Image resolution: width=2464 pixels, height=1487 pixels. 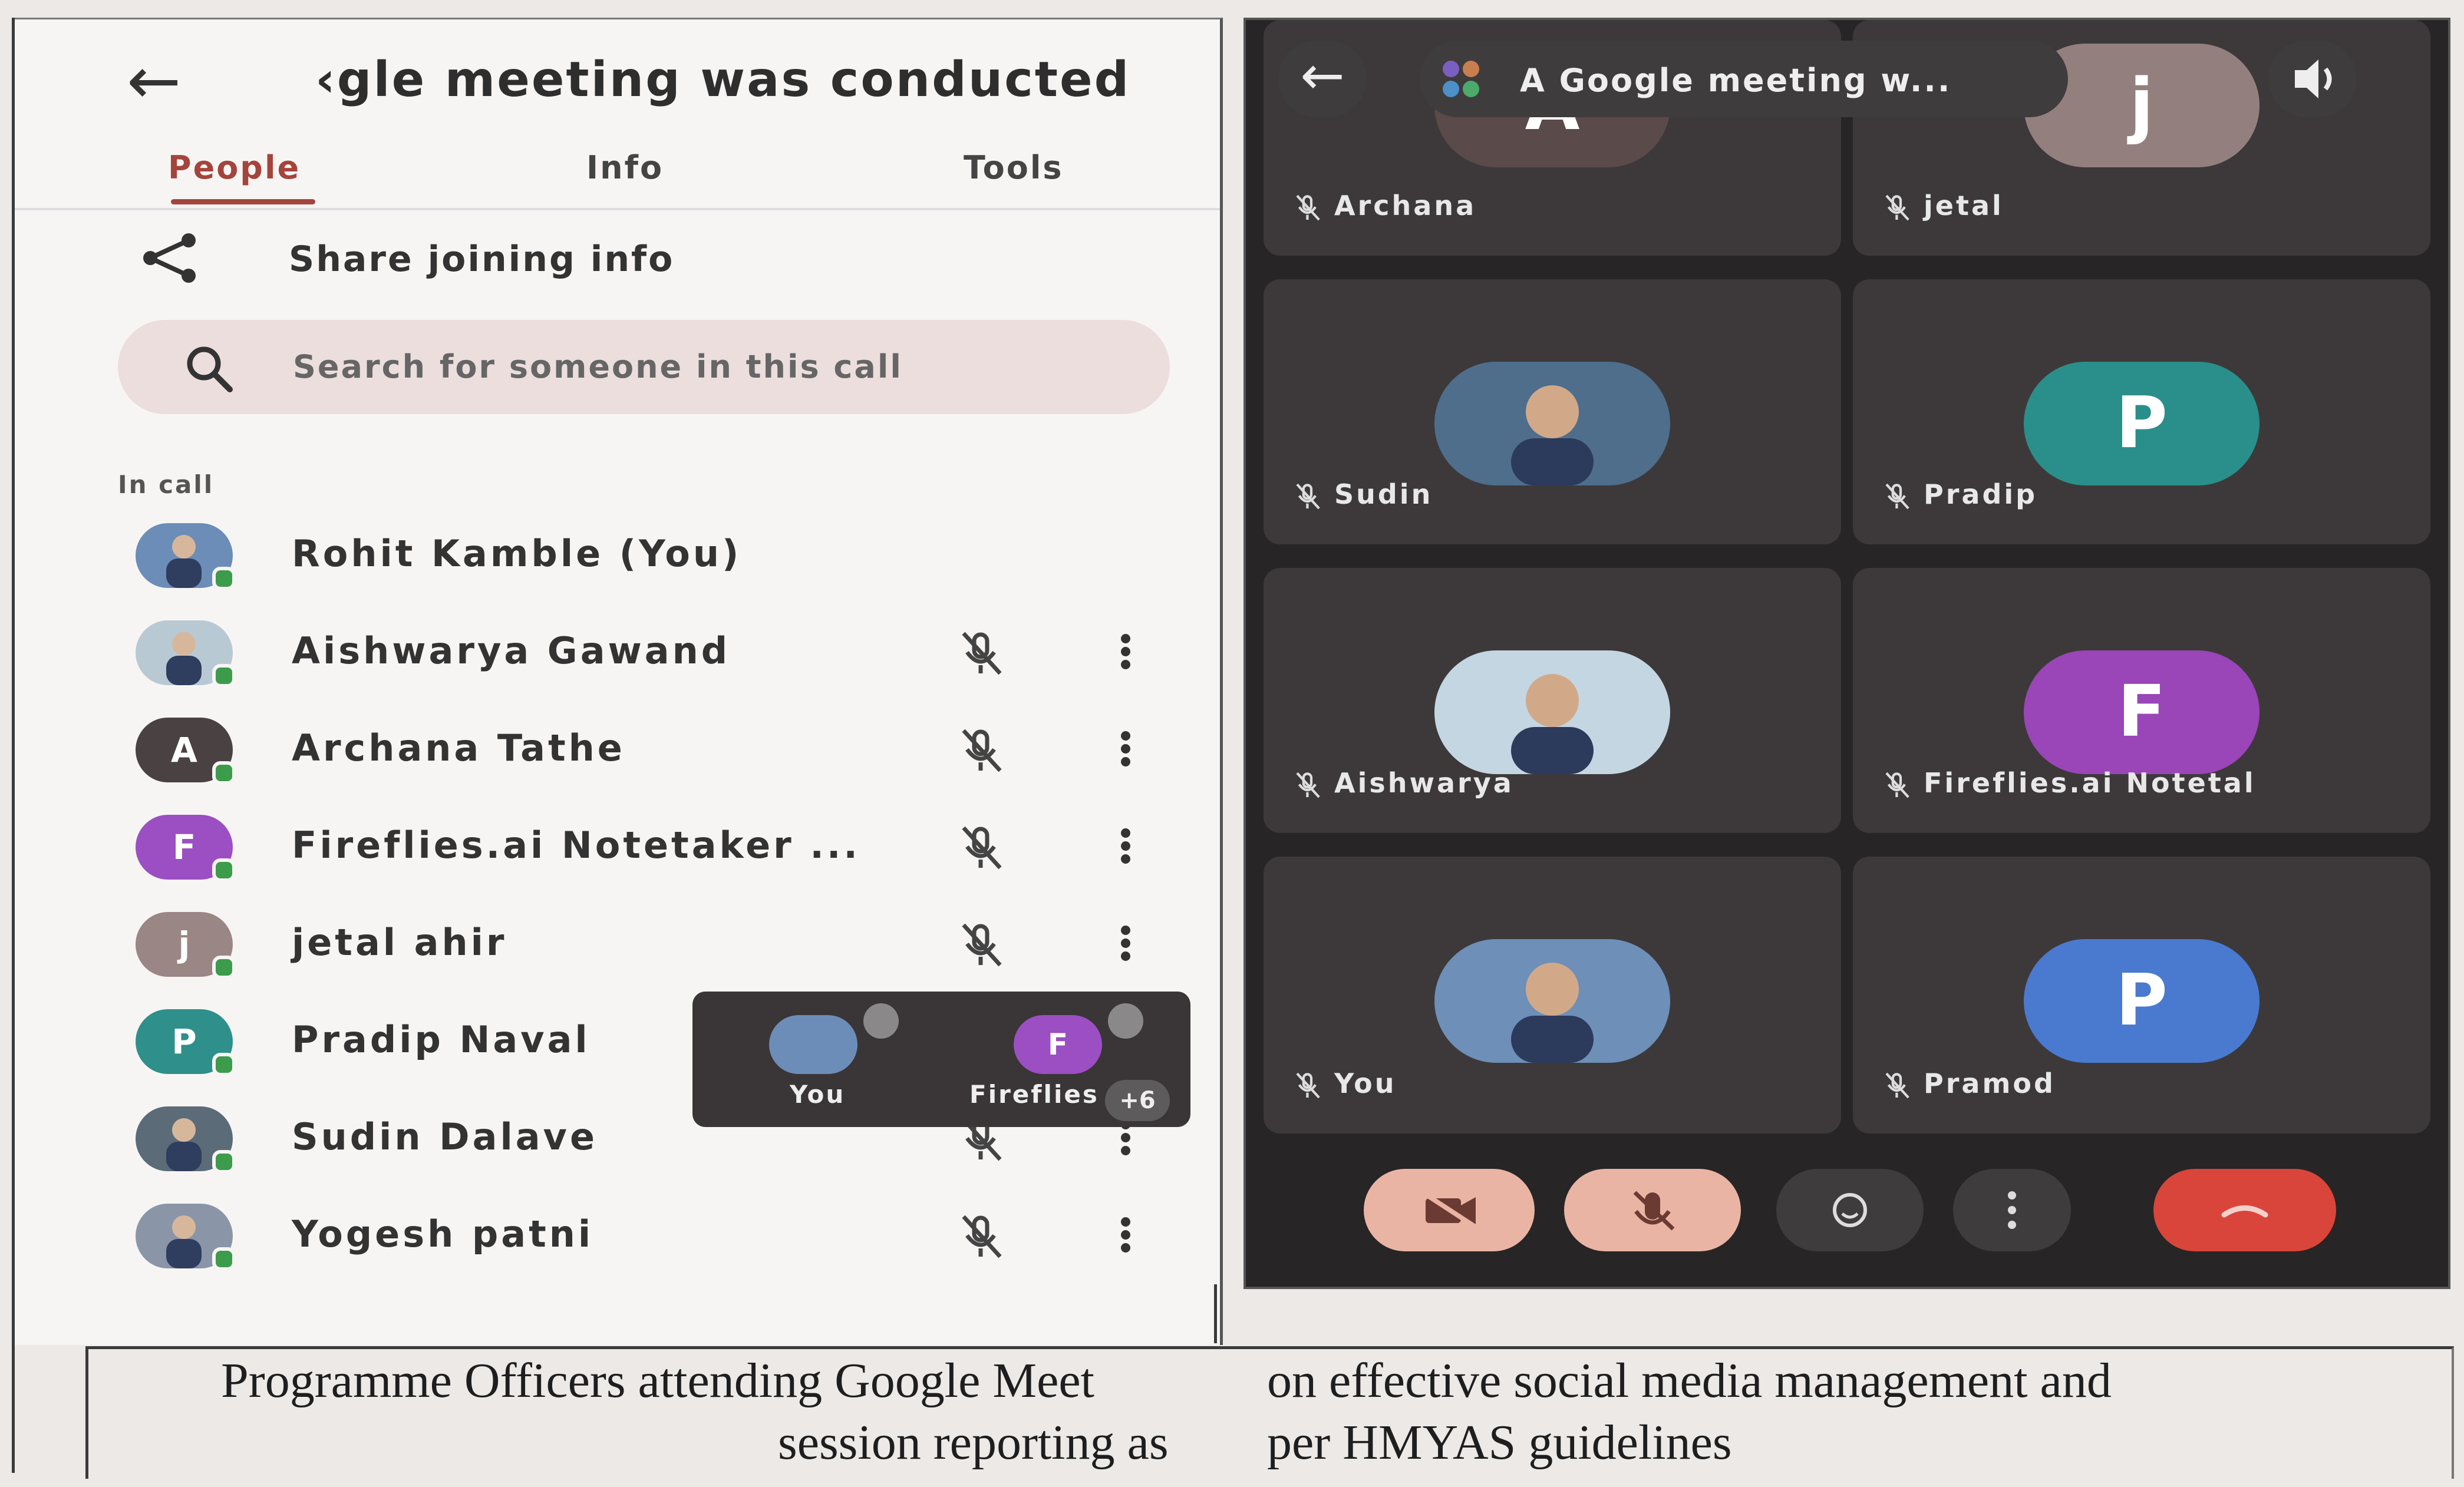 What do you see at coordinates (973, 1442) in the screenshot?
I see `caption-line2-left: session reporting as` at bounding box center [973, 1442].